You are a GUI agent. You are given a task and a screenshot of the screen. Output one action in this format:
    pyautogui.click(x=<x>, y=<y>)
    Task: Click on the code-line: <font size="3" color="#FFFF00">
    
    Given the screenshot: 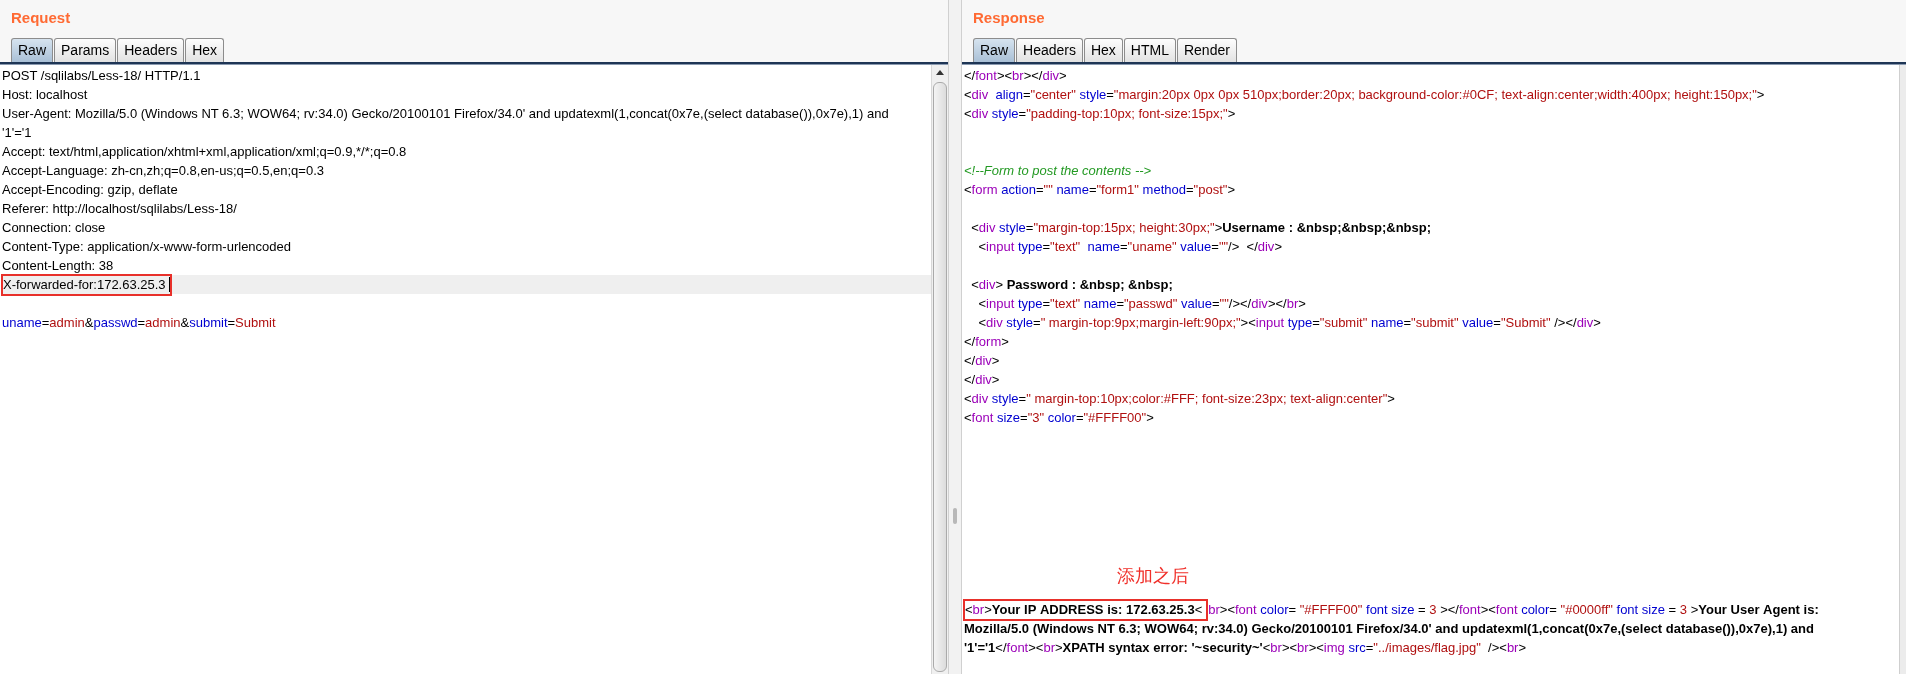 What is the action you would take?
    pyautogui.click(x=1059, y=418)
    